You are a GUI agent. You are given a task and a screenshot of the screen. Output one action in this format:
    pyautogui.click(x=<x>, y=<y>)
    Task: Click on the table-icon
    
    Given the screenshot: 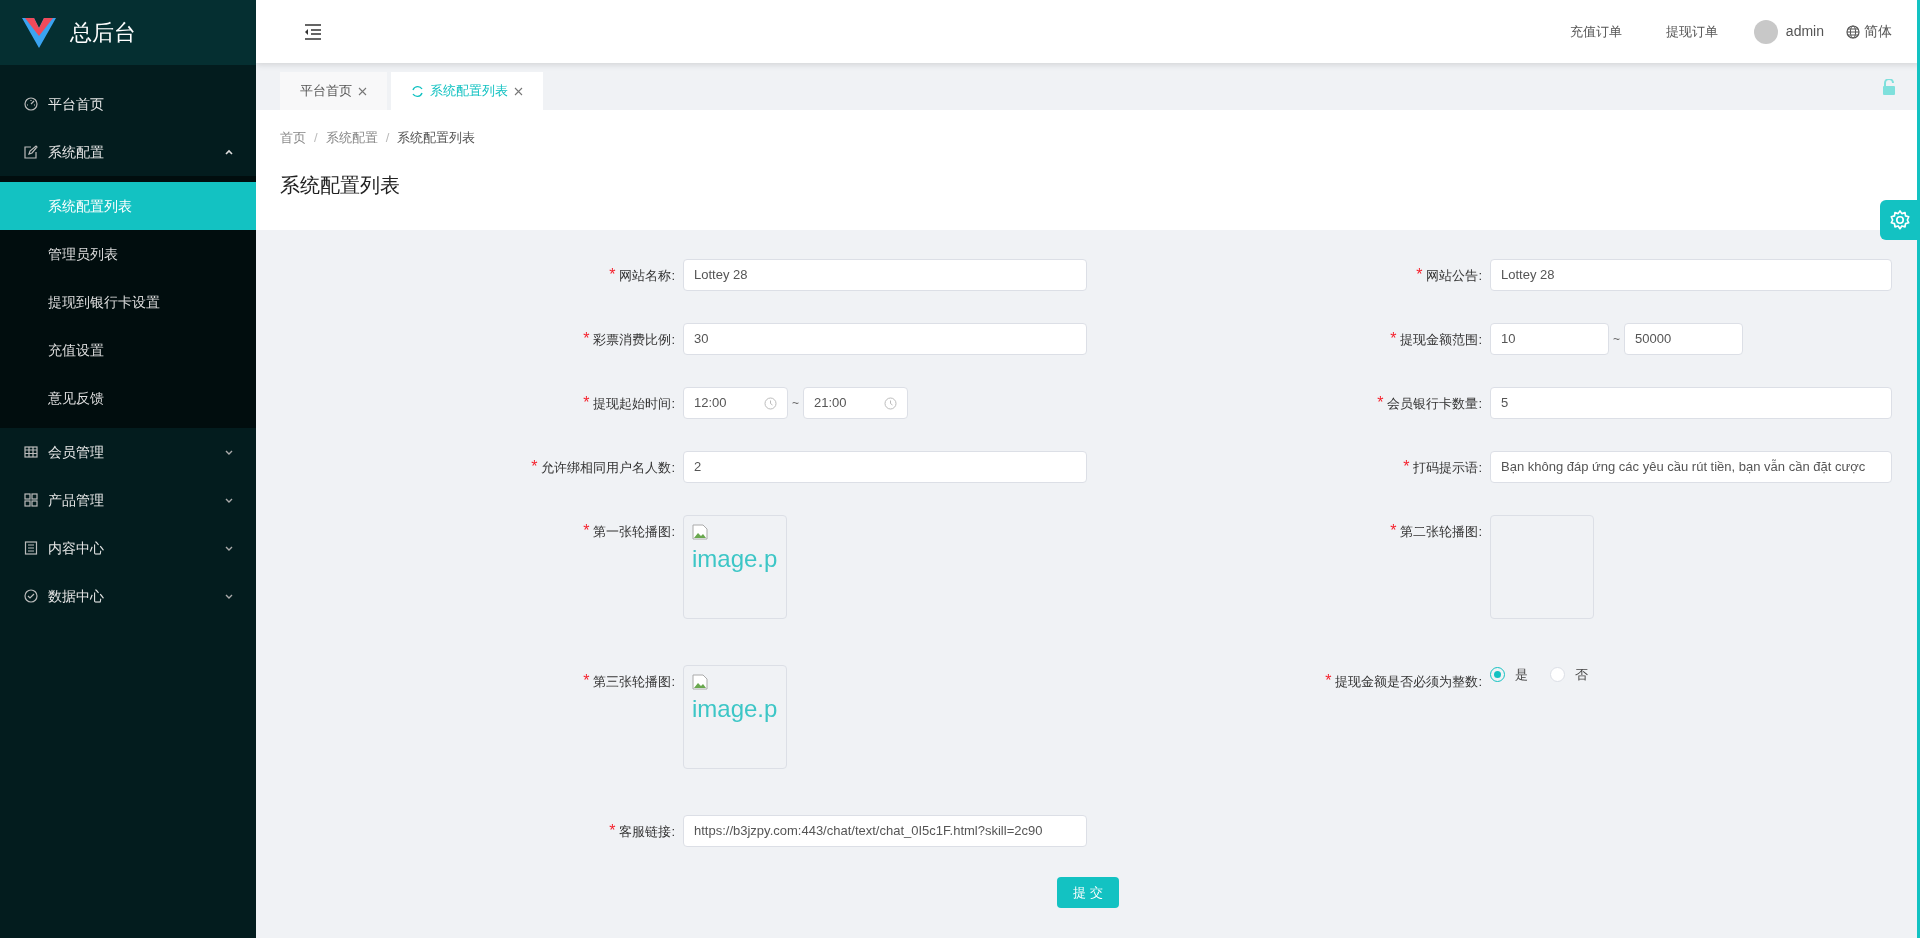 What is the action you would take?
    pyautogui.click(x=31, y=452)
    